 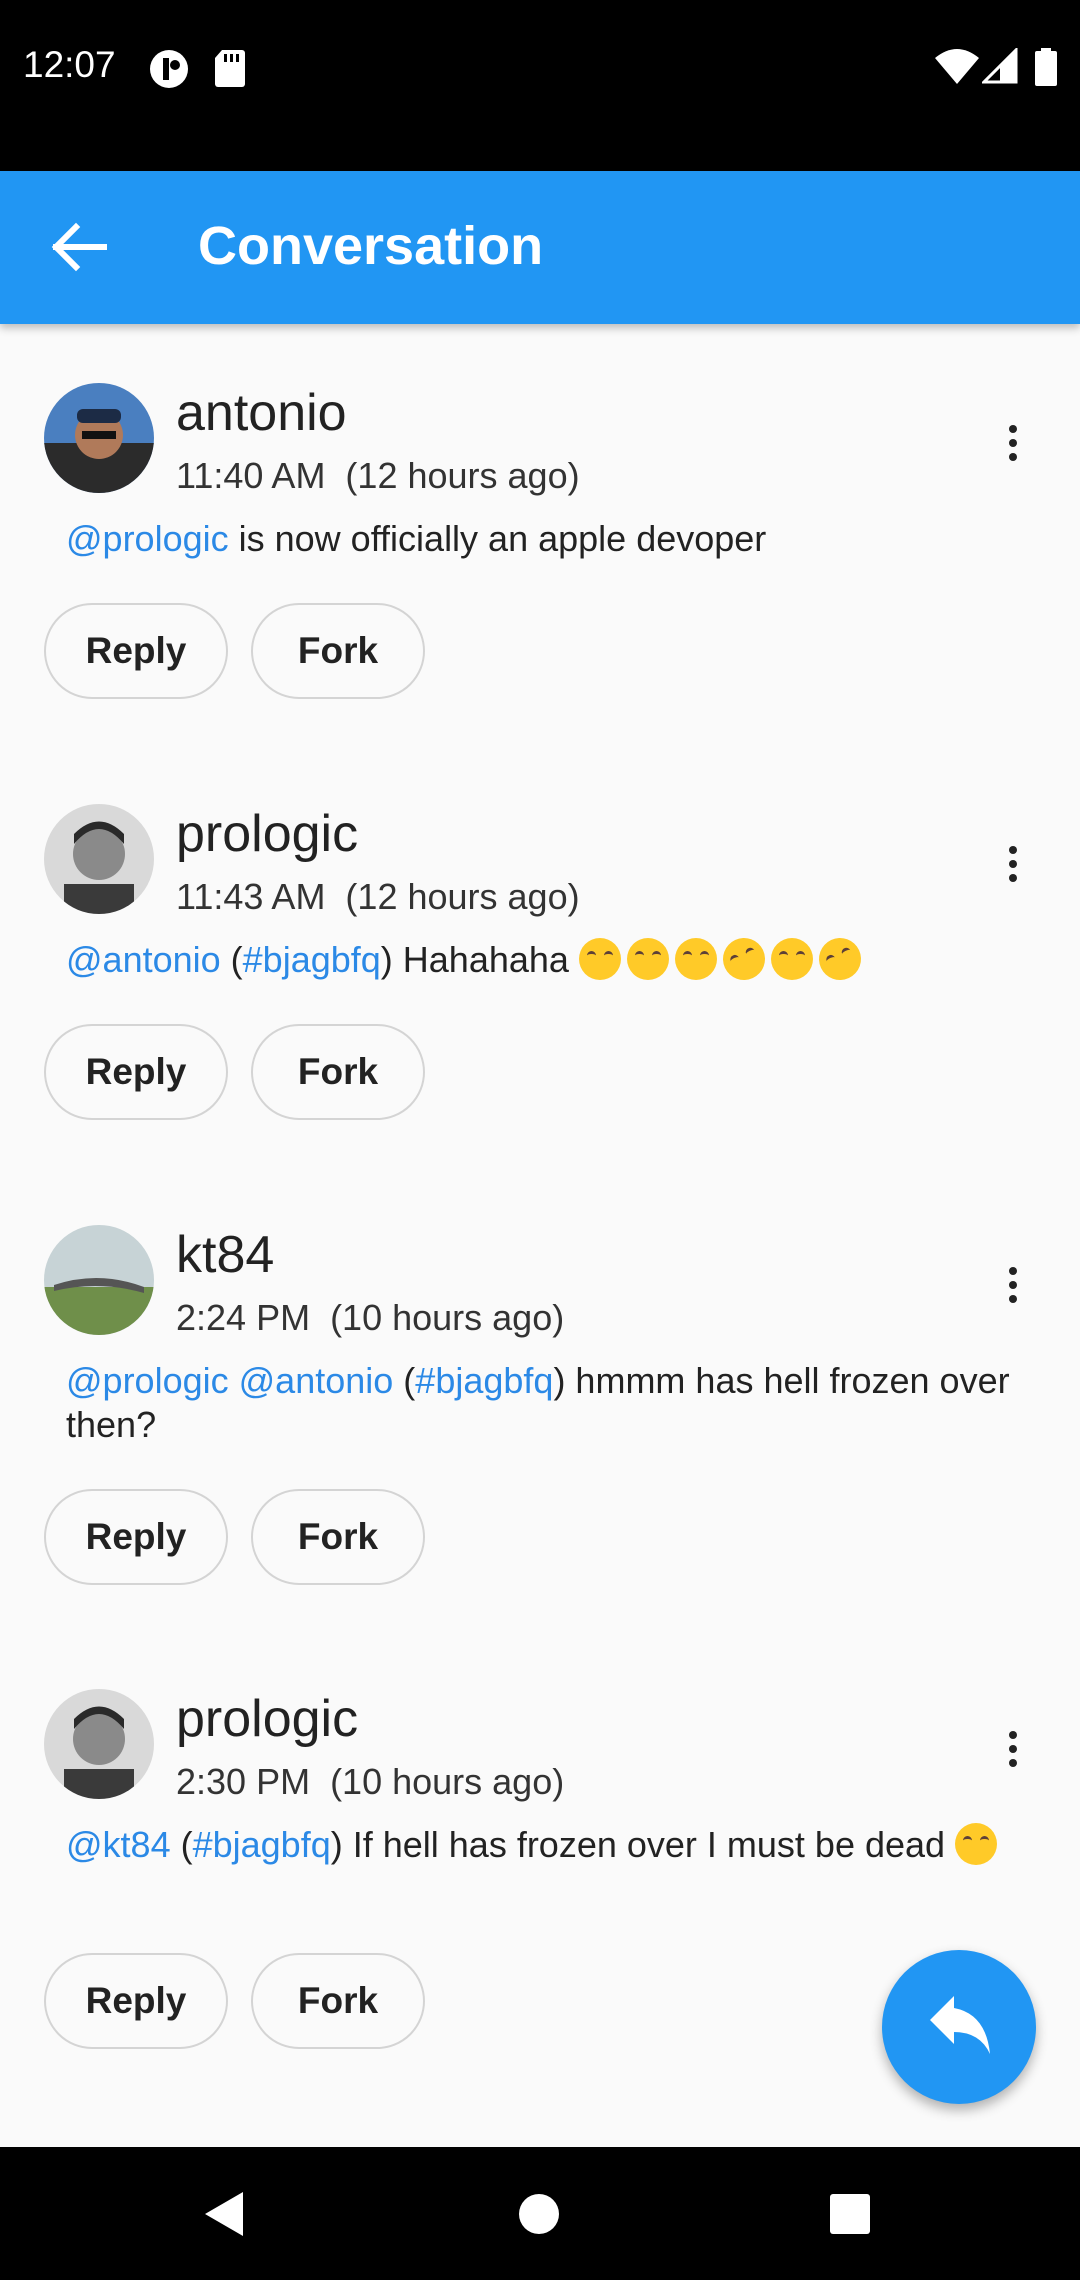 I want to click on post-time: 2:30 PM (10 hours ago), so click(x=370, y=1781).